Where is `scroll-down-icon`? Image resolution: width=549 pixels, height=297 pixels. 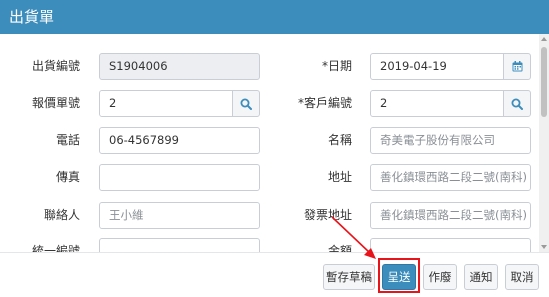
scroll-down-icon is located at coordinates (544, 247).